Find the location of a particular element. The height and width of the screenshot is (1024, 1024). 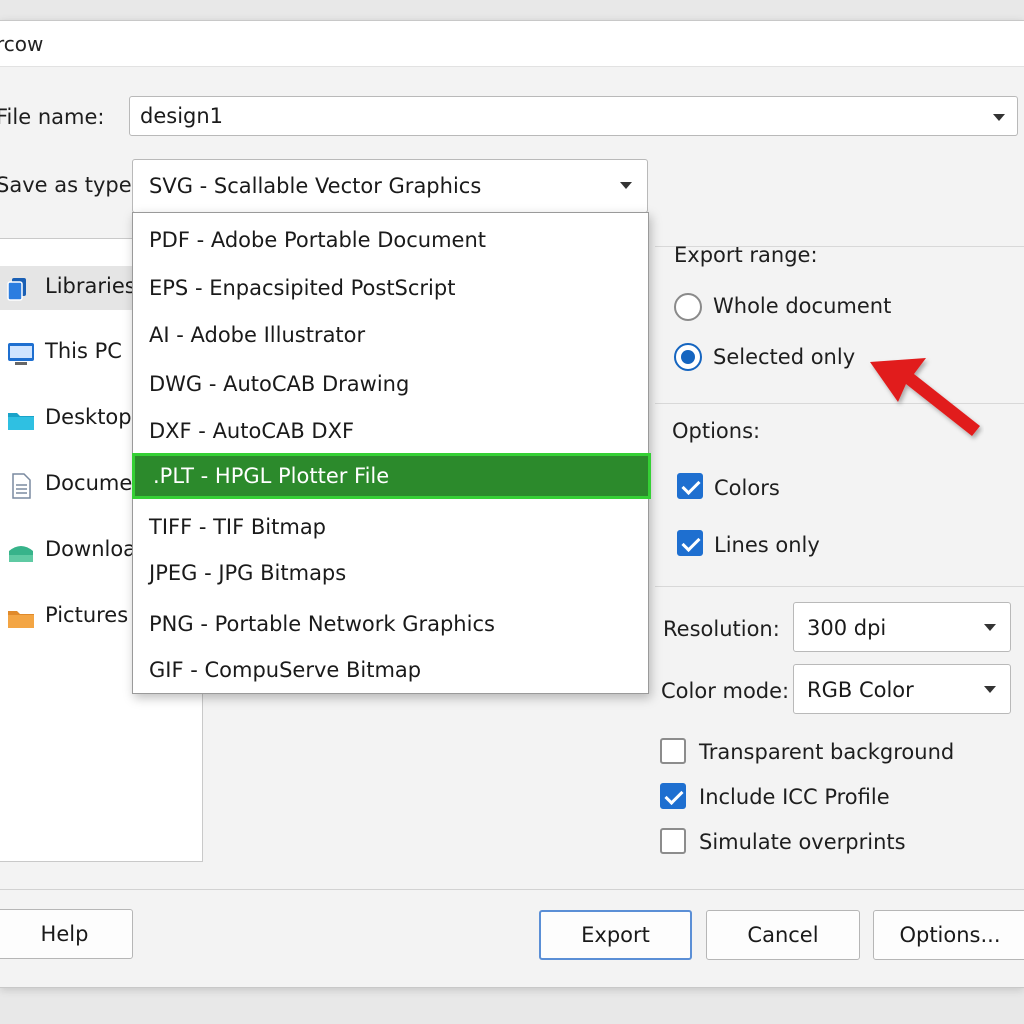

libraries-icon is located at coordinates (16, 289).